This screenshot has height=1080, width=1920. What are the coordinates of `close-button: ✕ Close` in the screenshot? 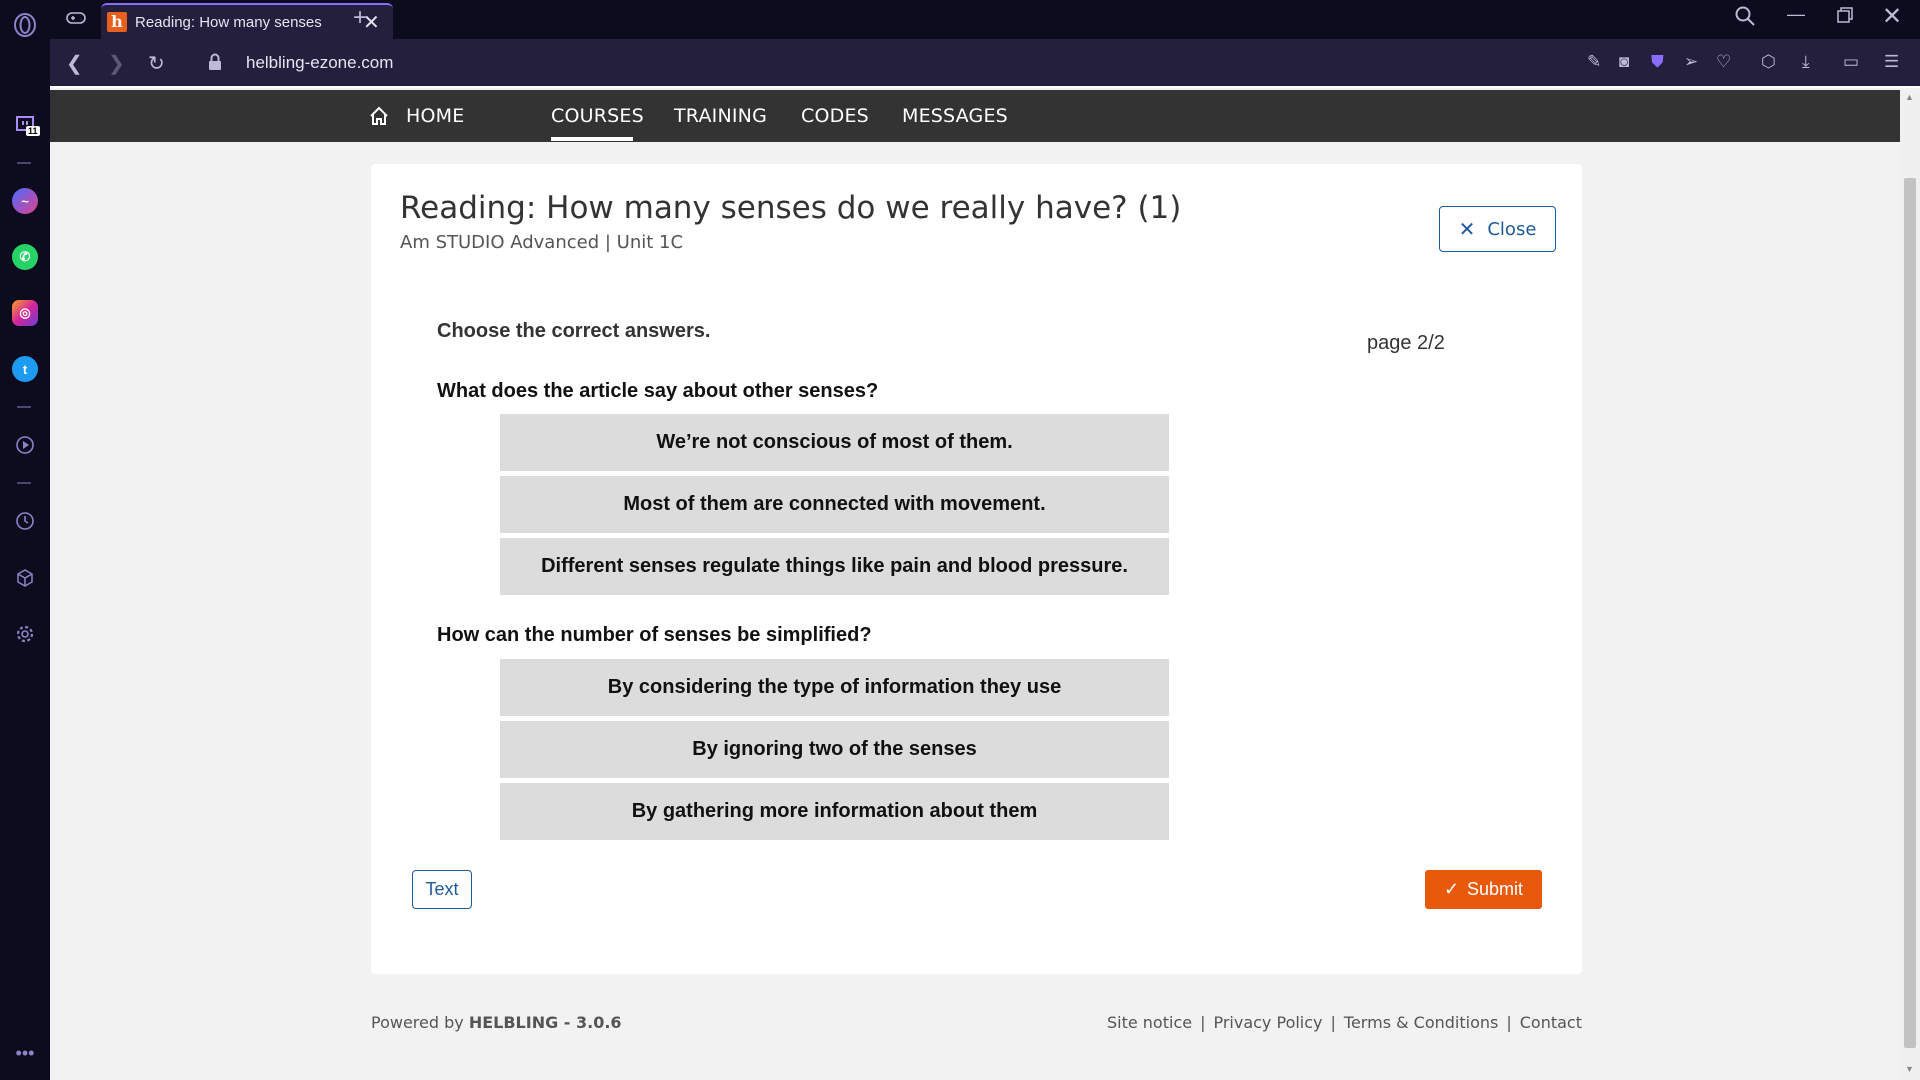 It's located at (1497, 229).